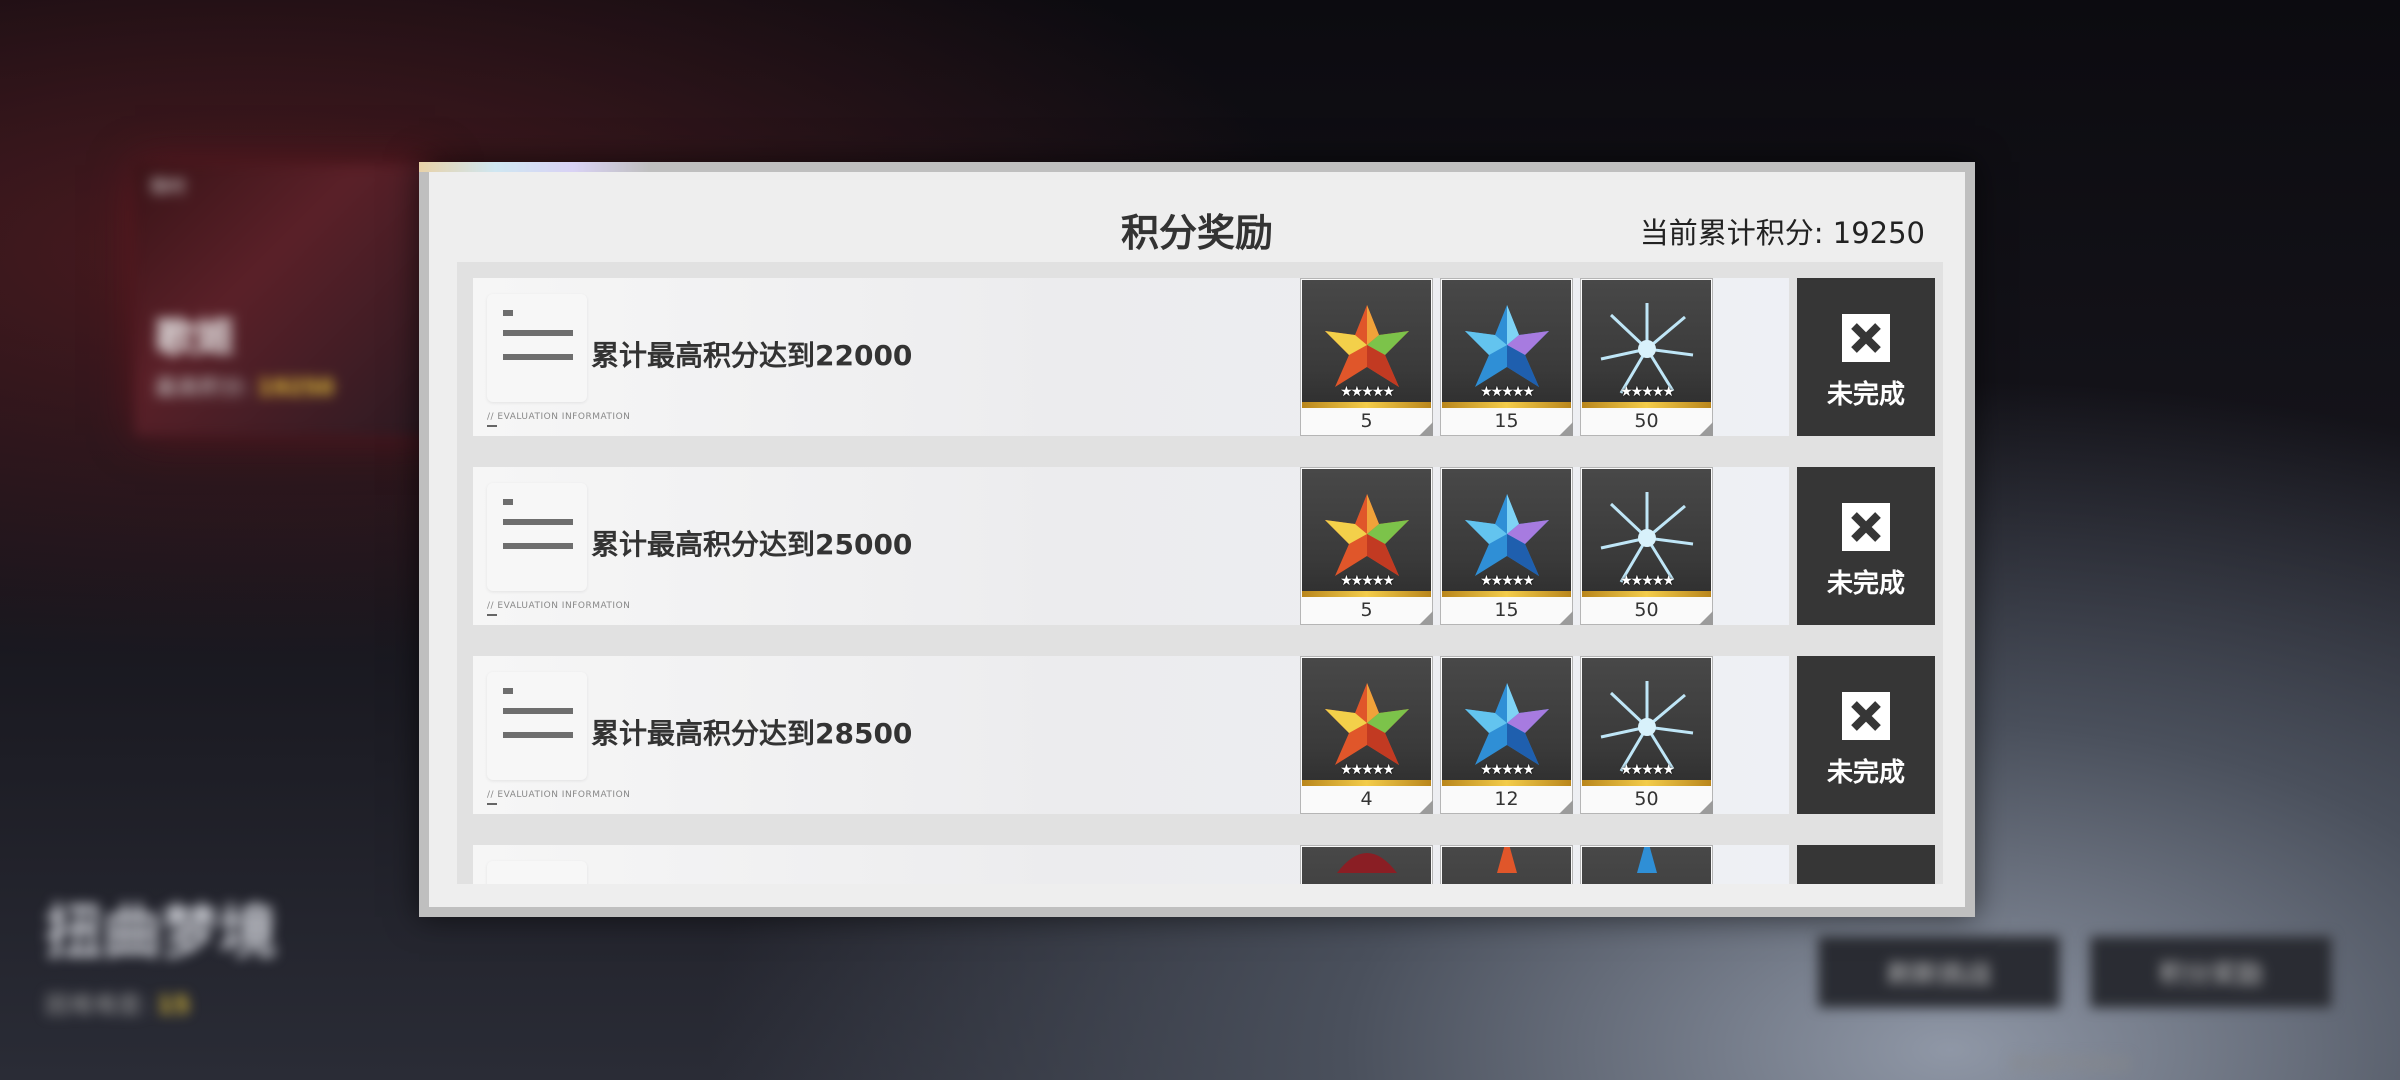 This screenshot has height=1080, width=2400. What do you see at coordinates (534, 167) in the screenshot?
I see `dialog-corner-glow` at bounding box center [534, 167].